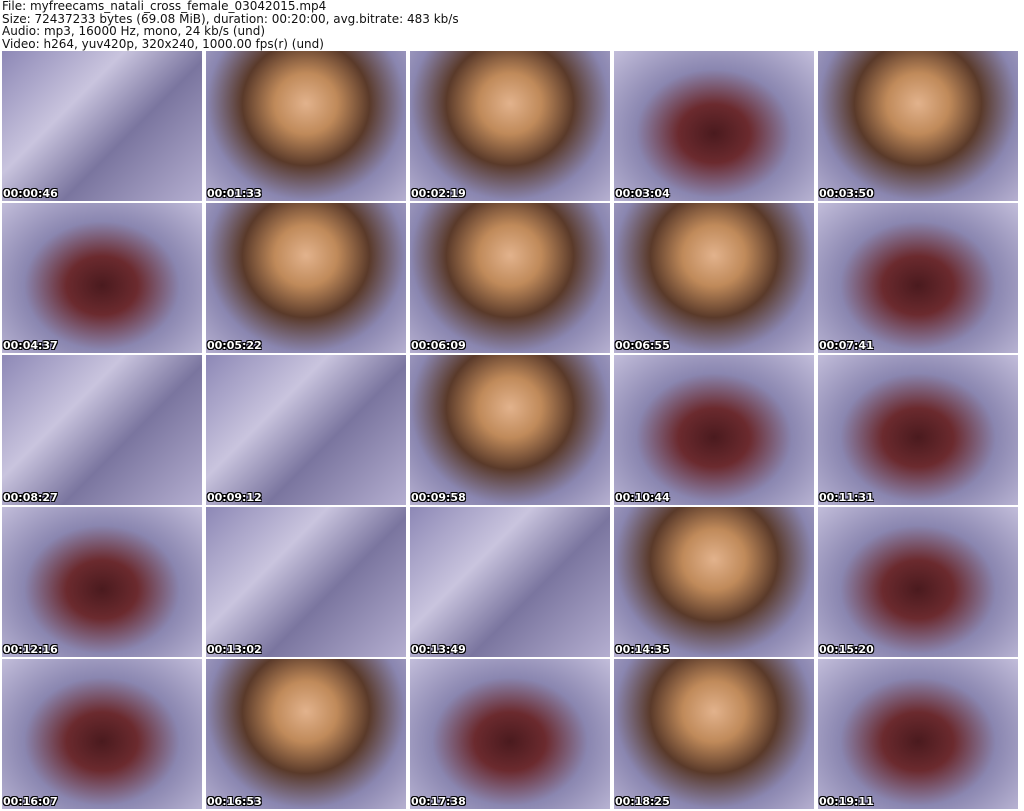  What do you see at coordinates (30, 345) in the screenshot?
I see `timestamp: 00:04:37` at bounding box center [30, 345].